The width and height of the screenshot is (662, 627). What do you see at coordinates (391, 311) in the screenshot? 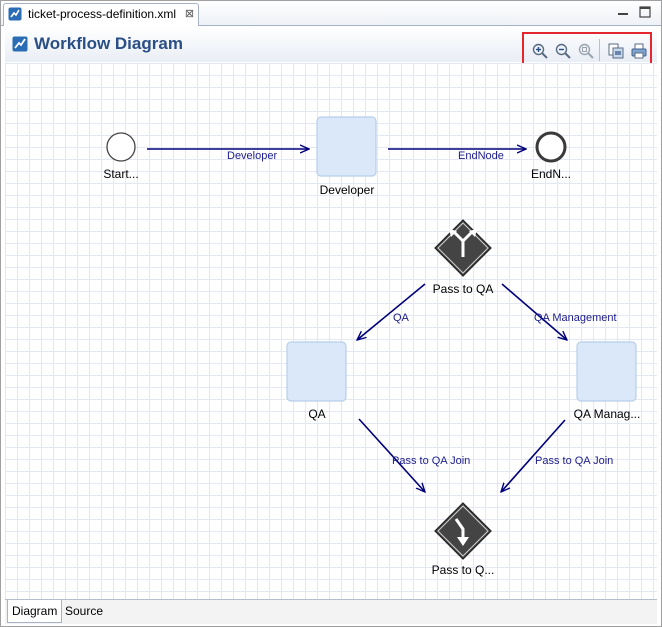
I see `edge-fork-qa: QA` at bounding box center [391, 311].